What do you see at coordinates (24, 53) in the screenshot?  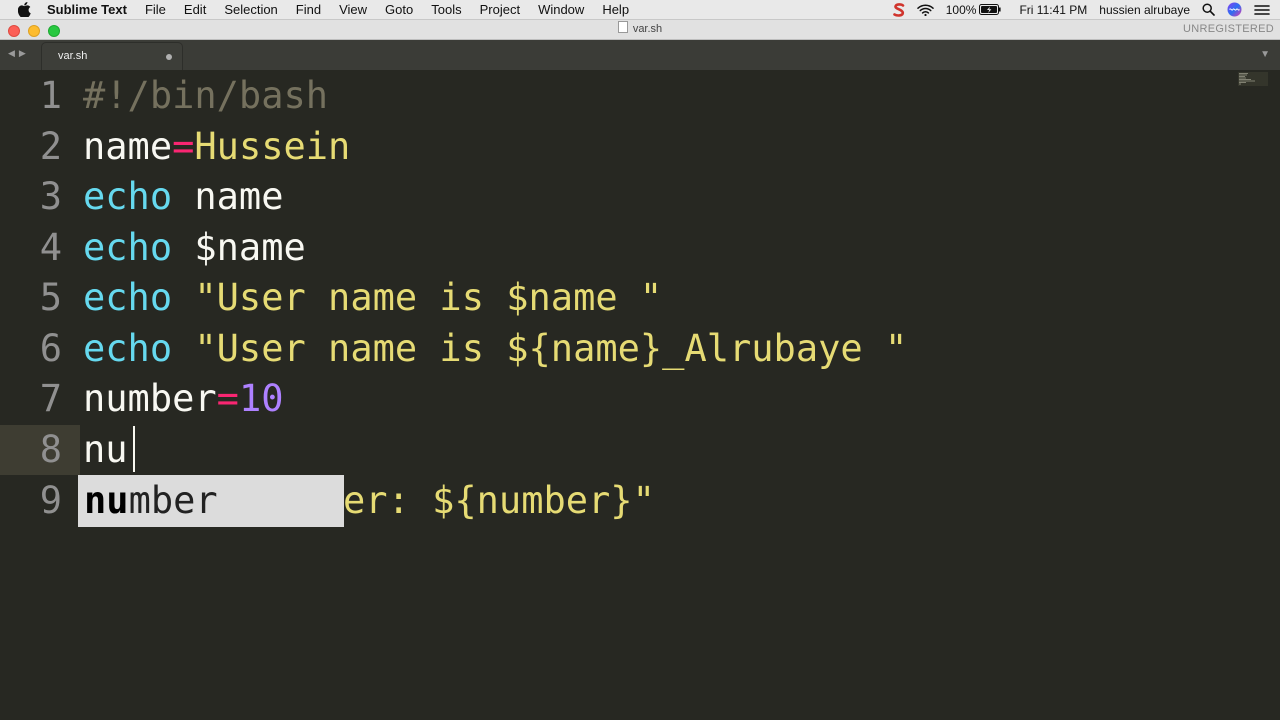 I see `arrow-right-icon: ▶` at bounding box center [24, 53].